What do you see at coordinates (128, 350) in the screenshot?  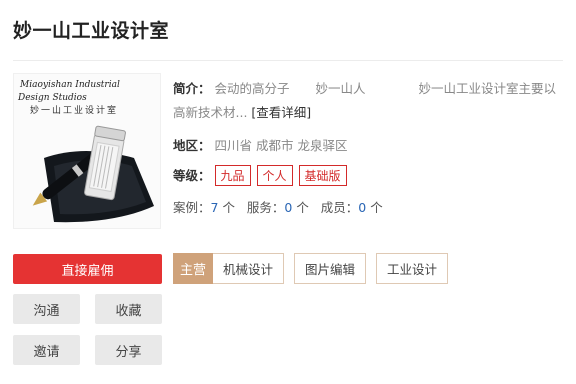 I see `share-button: 分享` at bounding box center [128, 350].